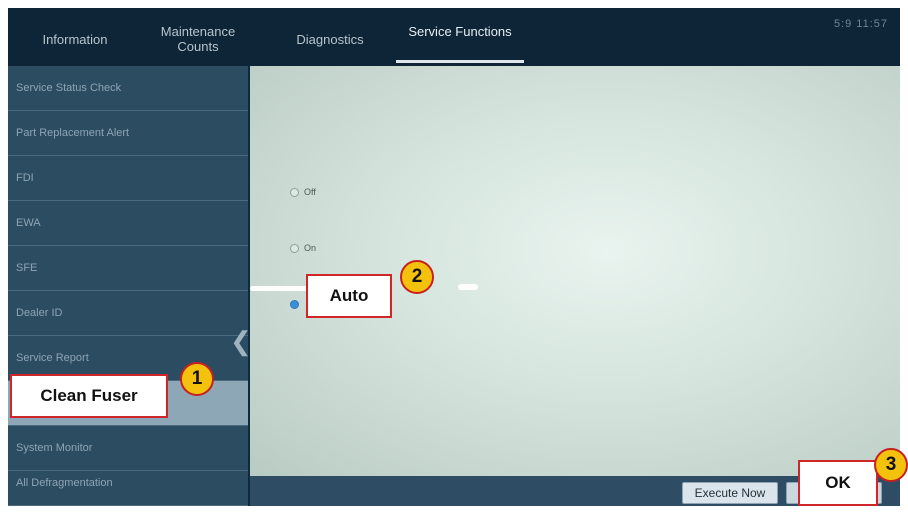 This screenshot has height=514, width=908. What do you see at coordinates (128, 483) in the screenshot?
I see `sidebar-item-all-defragmentation: All Defragmentation` at bounding box center [128, 483].